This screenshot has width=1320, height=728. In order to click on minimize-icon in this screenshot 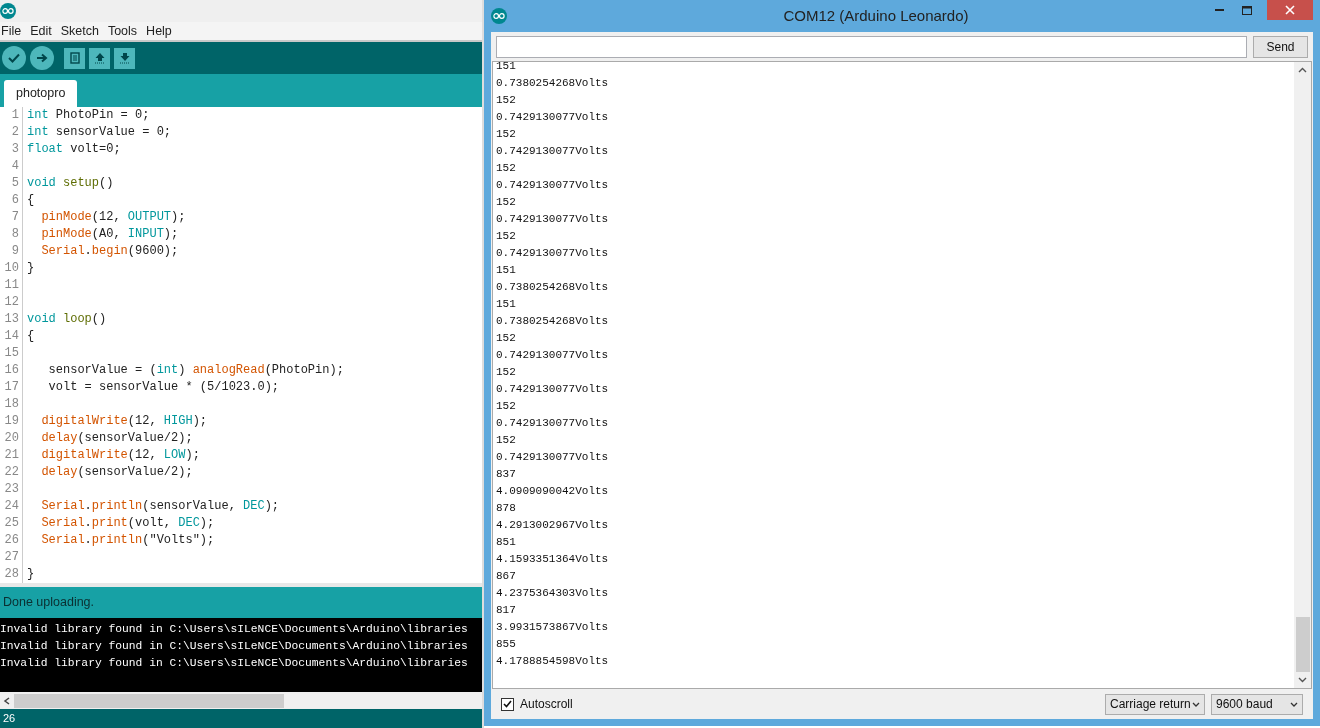, I will do `click(1219, 10)`.